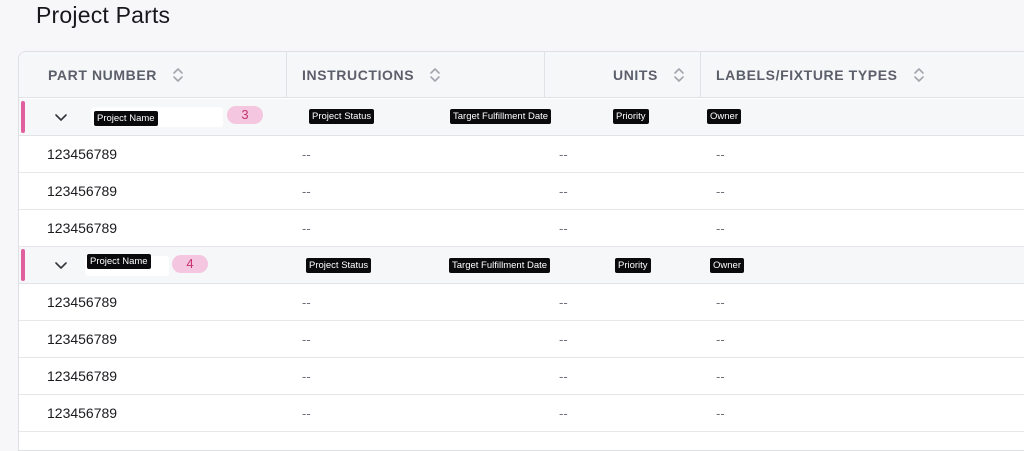  Describe the element at coordinates (103, 15) in the screenshot. I see `page-title: Project Parts` at that location.